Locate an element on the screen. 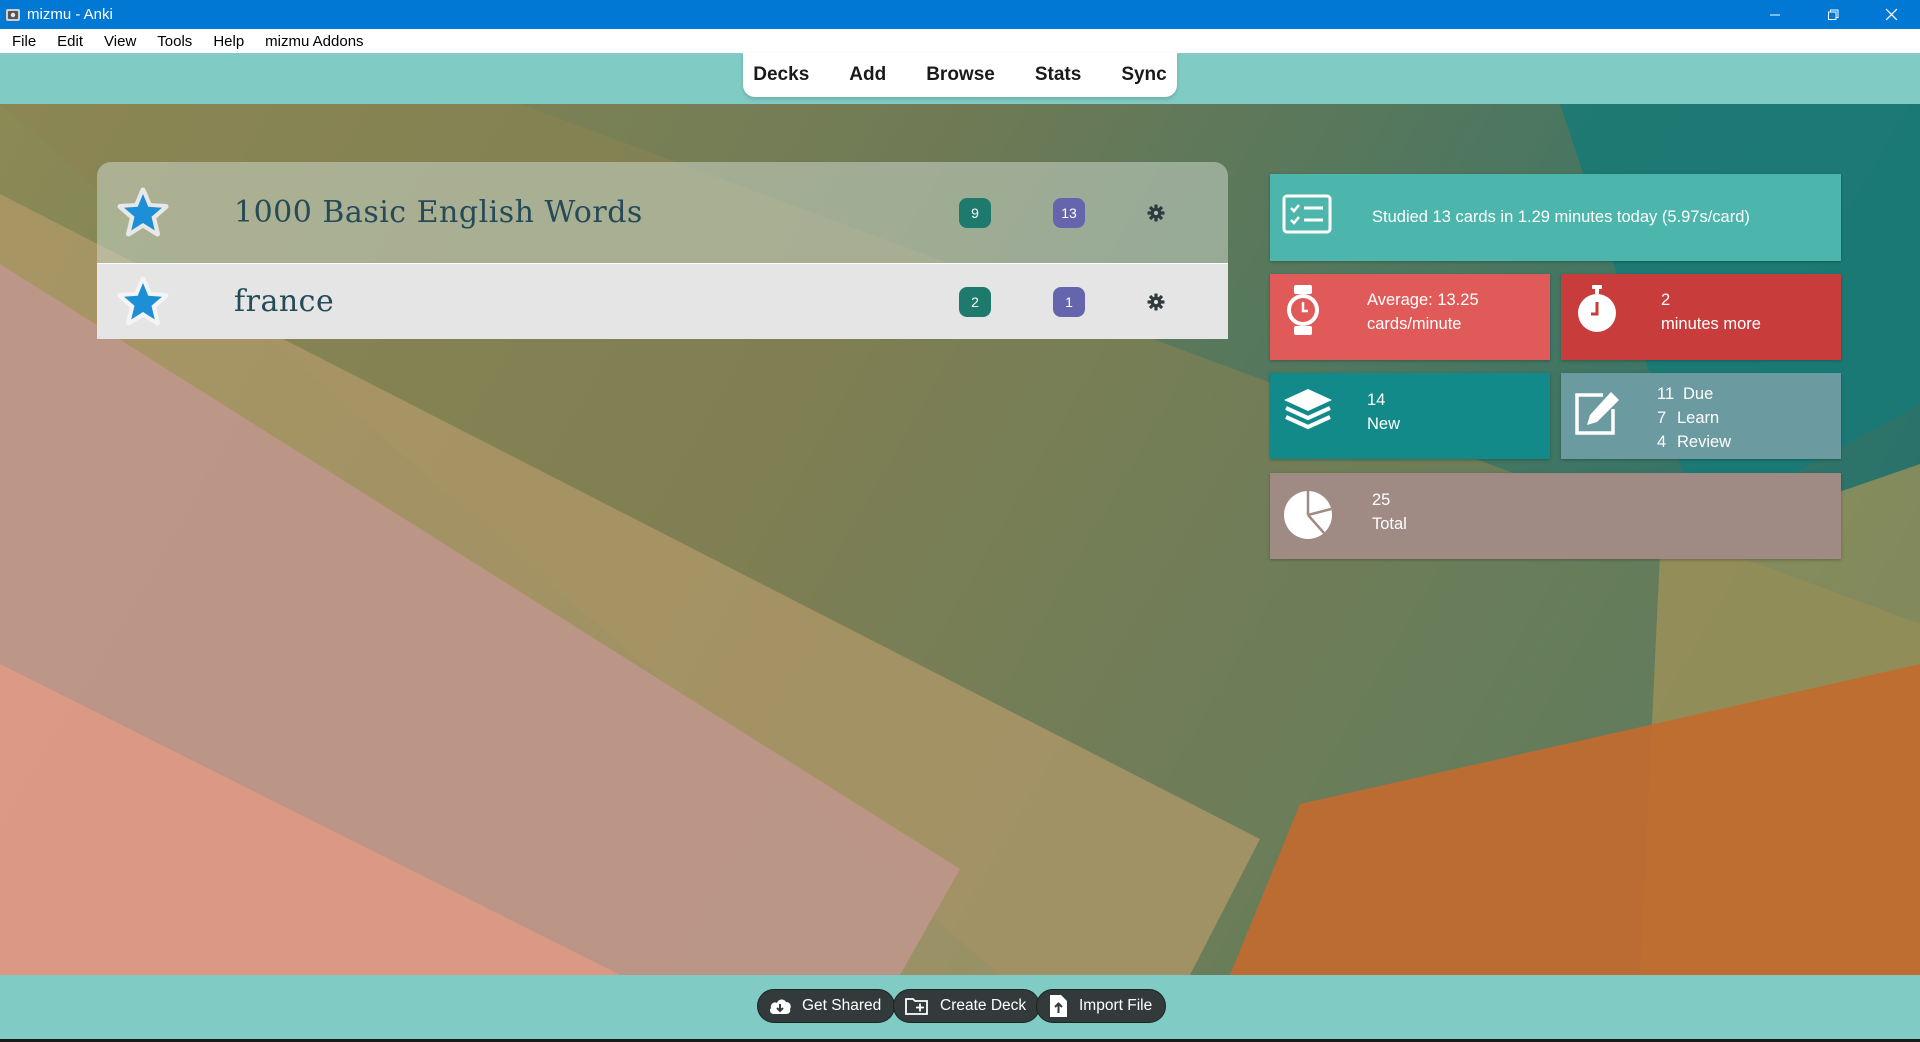  nav-stats: Stats is located at coordinates (1058, 75).